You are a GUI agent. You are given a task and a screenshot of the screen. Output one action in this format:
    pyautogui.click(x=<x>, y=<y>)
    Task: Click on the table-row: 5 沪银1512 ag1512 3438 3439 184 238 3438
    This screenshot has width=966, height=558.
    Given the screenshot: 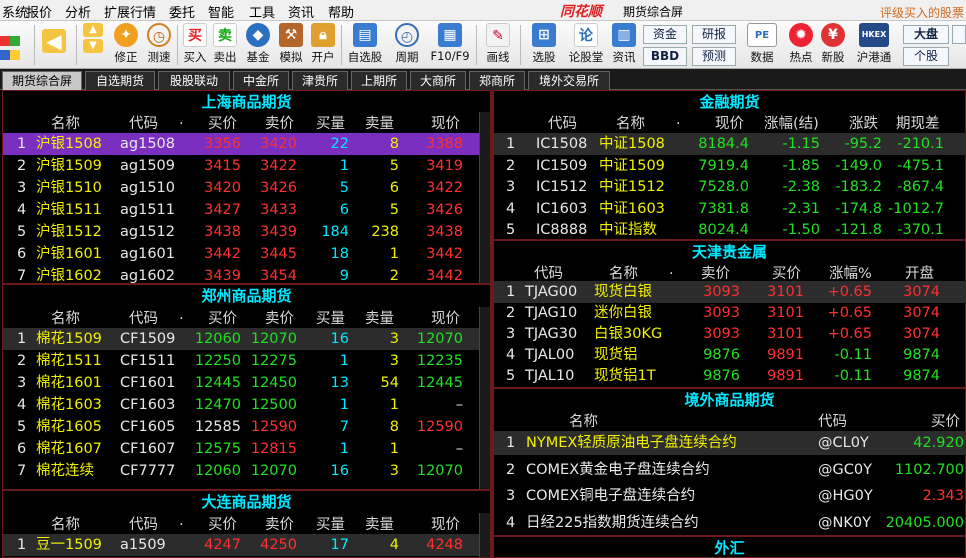 What is the action you would take?
    pyautogui.click(x=246, y=232)
    